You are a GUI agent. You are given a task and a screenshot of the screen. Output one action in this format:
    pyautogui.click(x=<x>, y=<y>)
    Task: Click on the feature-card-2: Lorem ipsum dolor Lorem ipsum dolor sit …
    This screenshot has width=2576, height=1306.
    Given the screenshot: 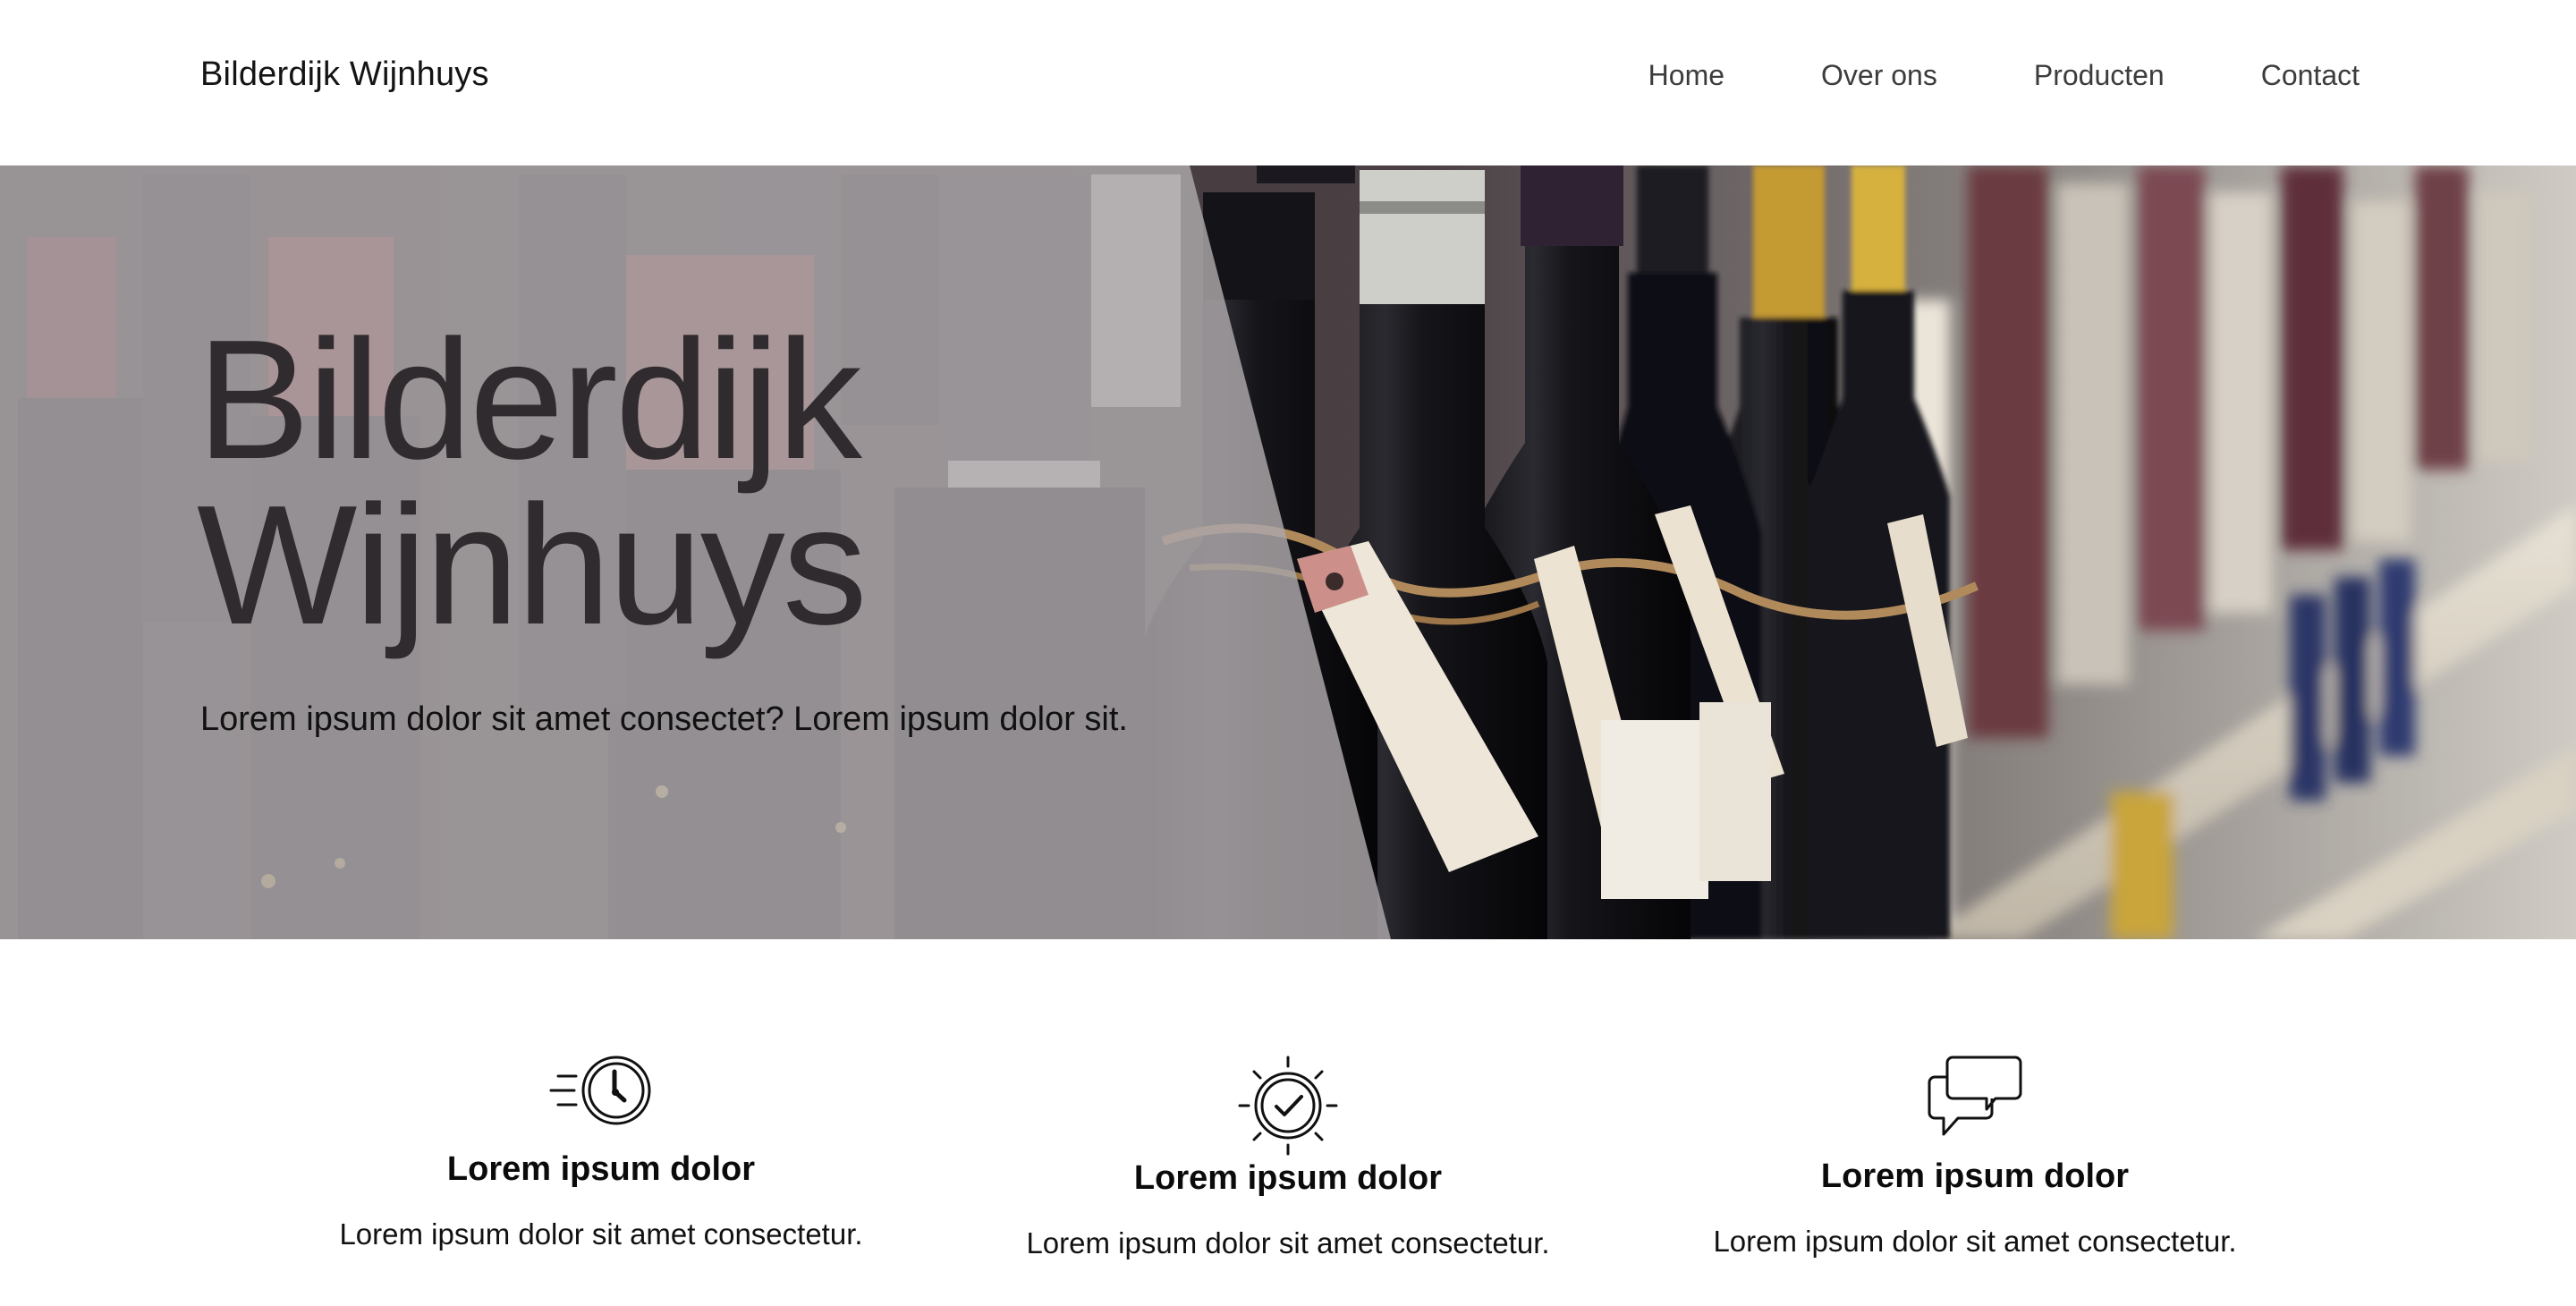 What is the action you would take?
    pyautogui.click(x=1288, y=1157)
    